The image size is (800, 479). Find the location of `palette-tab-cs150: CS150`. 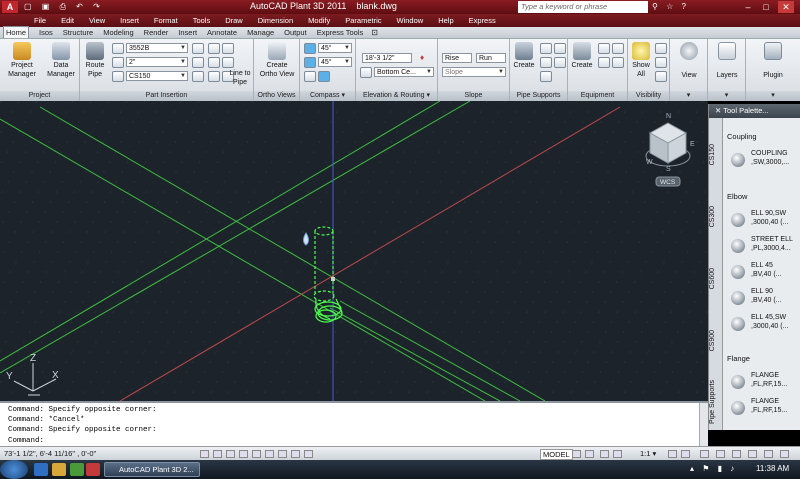

palette-tab-cs150: CS150 is located at coordinates (716, 154).